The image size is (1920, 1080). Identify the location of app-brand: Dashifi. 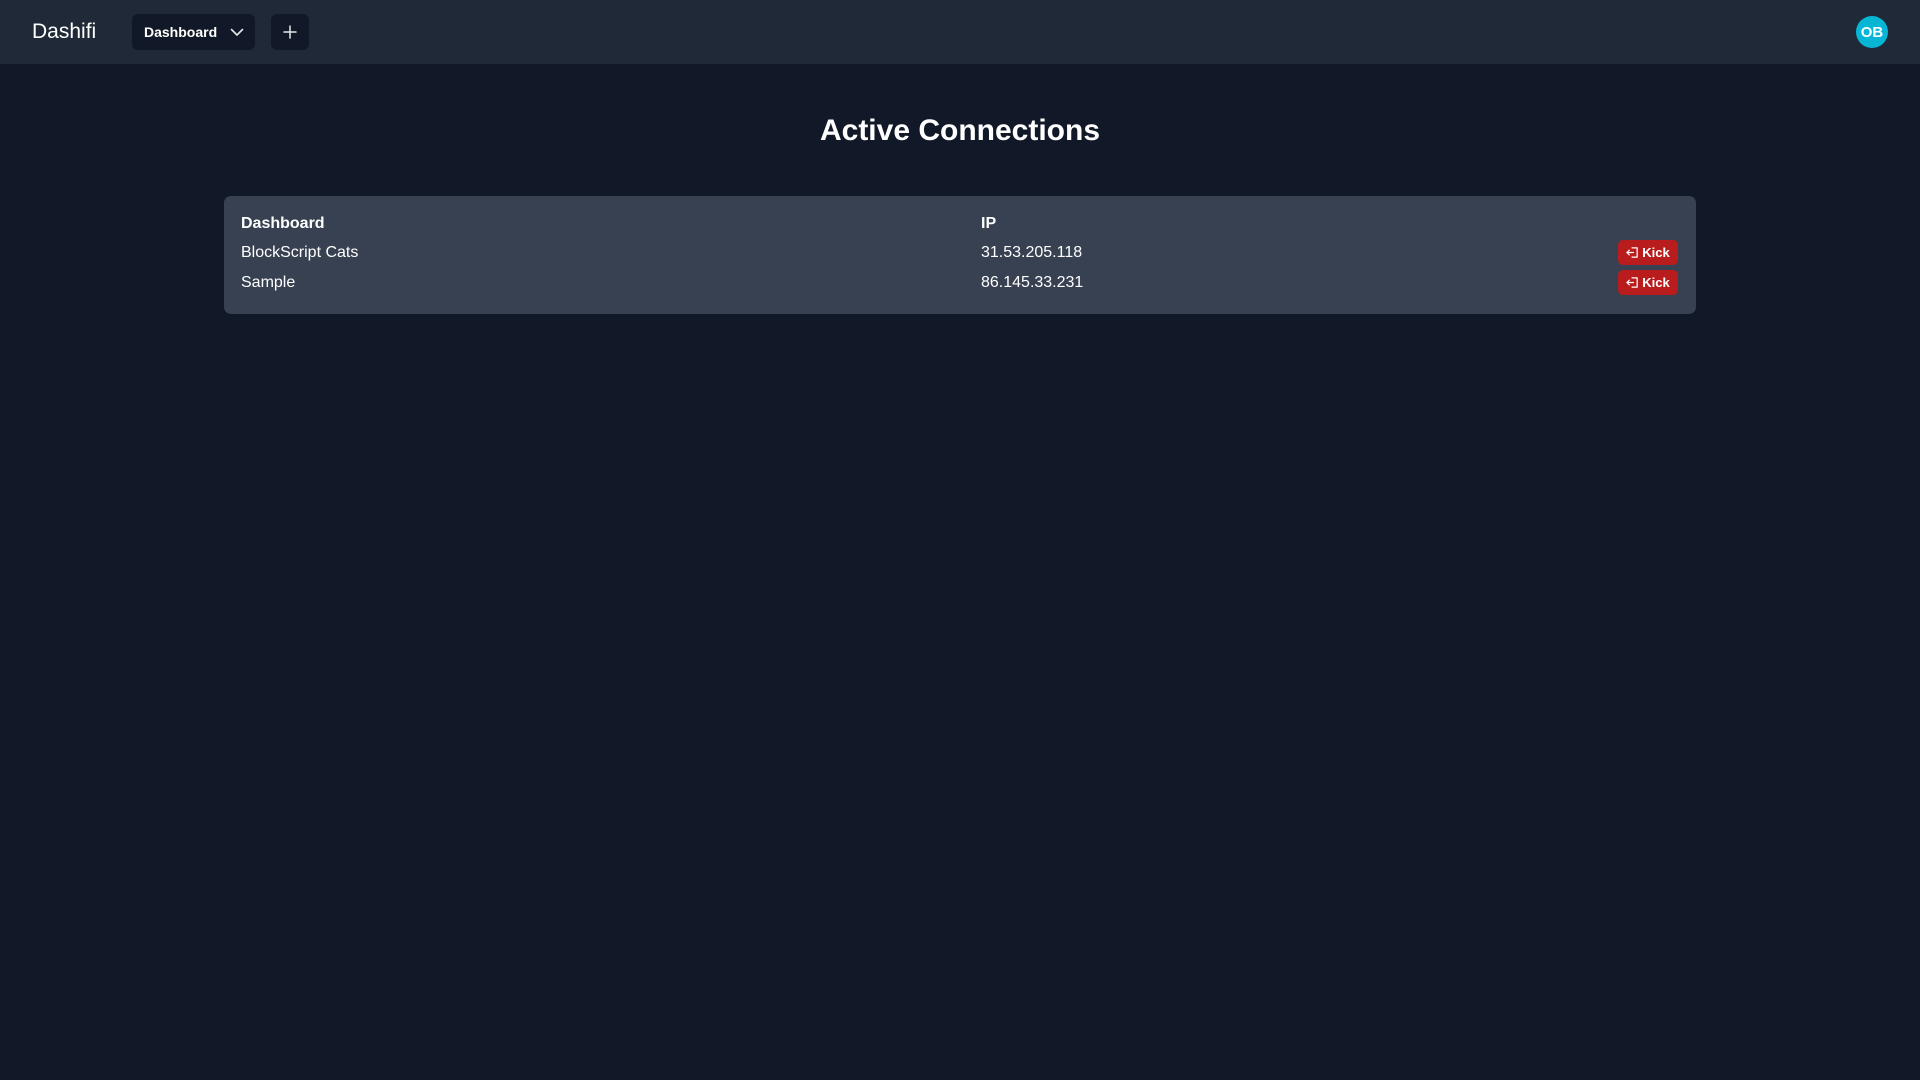
(64, 32).